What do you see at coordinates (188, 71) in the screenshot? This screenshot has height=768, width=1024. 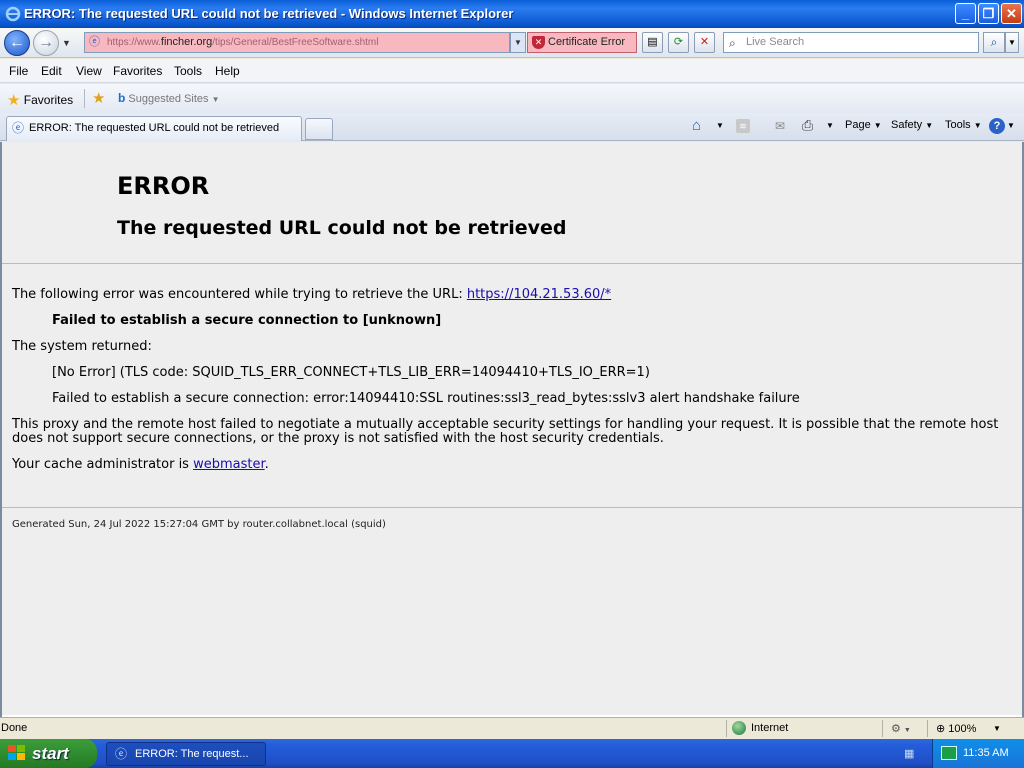 I see `menu-tools: Tools` at bounding box center [188, 71].